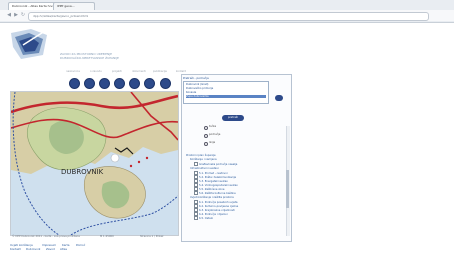 The image size is (454, 277). I want to click on zavod-logo, so click(30, 44).